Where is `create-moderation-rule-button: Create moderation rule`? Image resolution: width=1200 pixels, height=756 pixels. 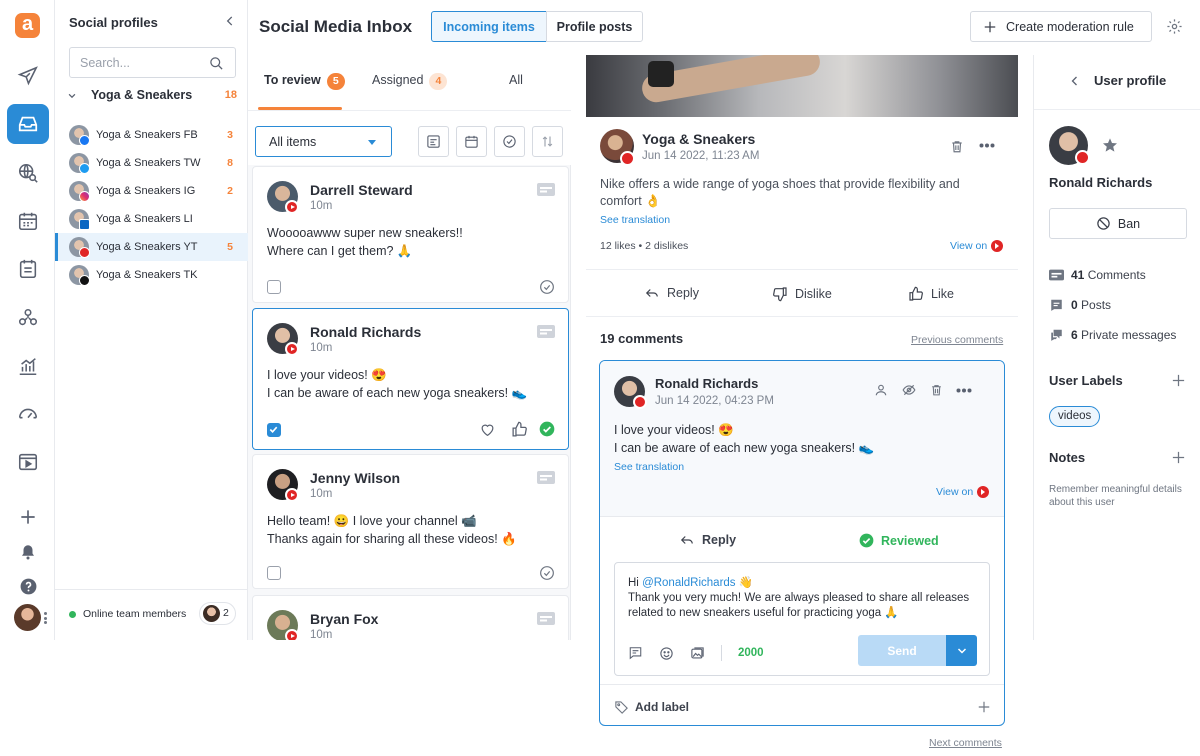
create-moderation-rule-button: Create moderation rule is located at coordinates (1061, 26).